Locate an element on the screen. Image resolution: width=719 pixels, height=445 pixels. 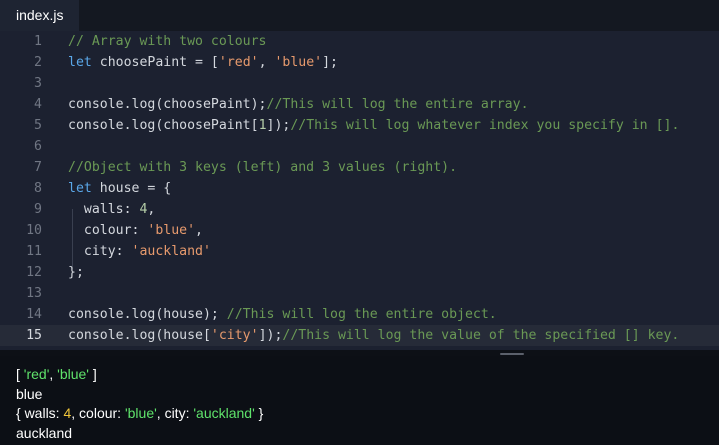
code-token: walls: is located at coordinates (104, 209).